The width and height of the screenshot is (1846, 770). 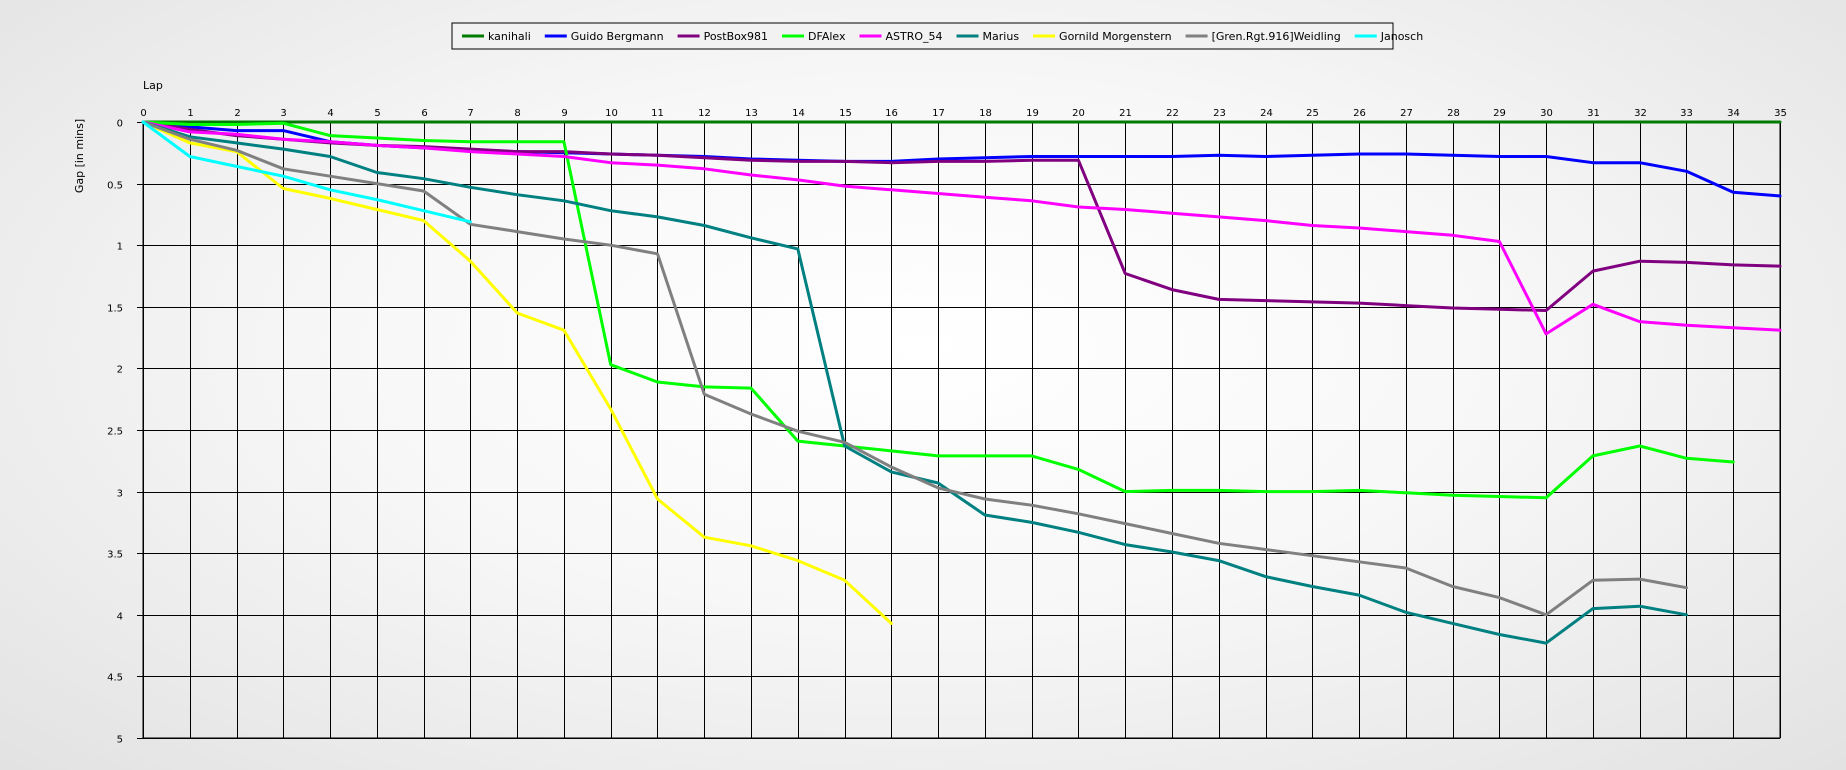 What do you see at coordinates (1546, 113) in the screenshot?
I see `x-tick-label: 30` at bounding box center [1546, 113].